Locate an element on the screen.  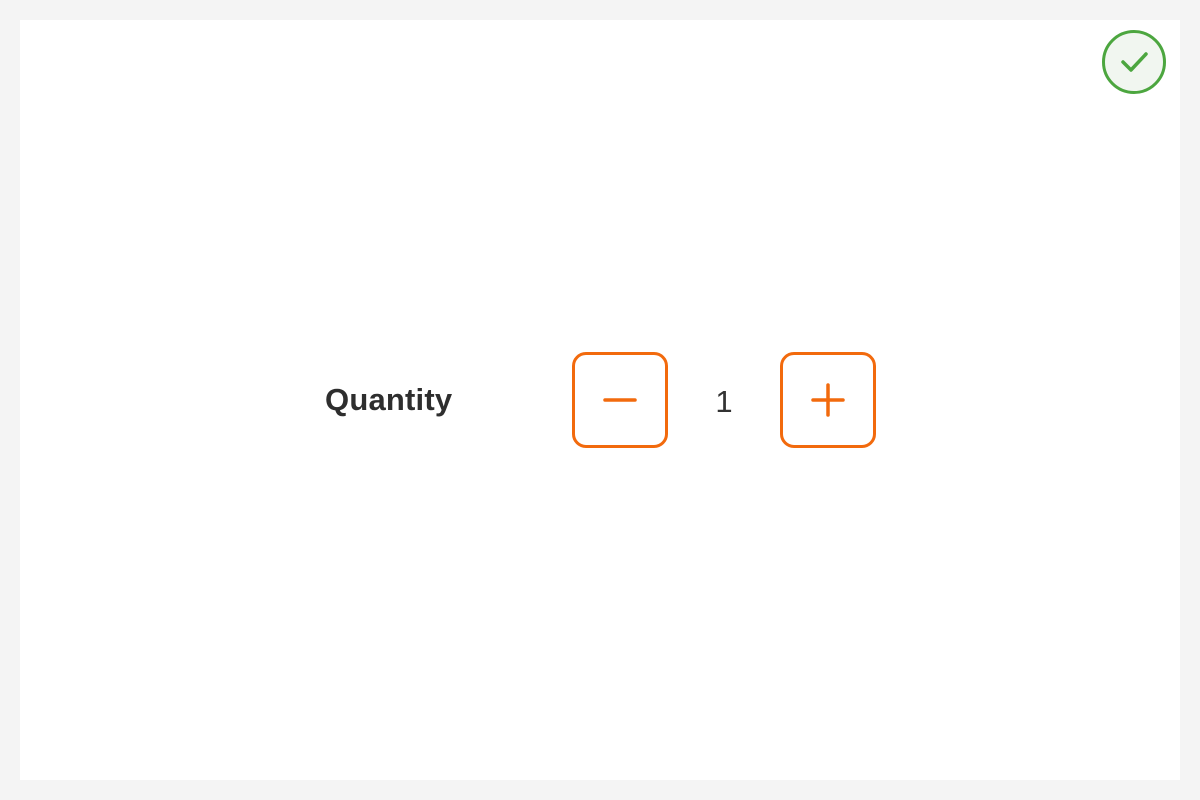
minus-icon is located at coordinates (620, 400).